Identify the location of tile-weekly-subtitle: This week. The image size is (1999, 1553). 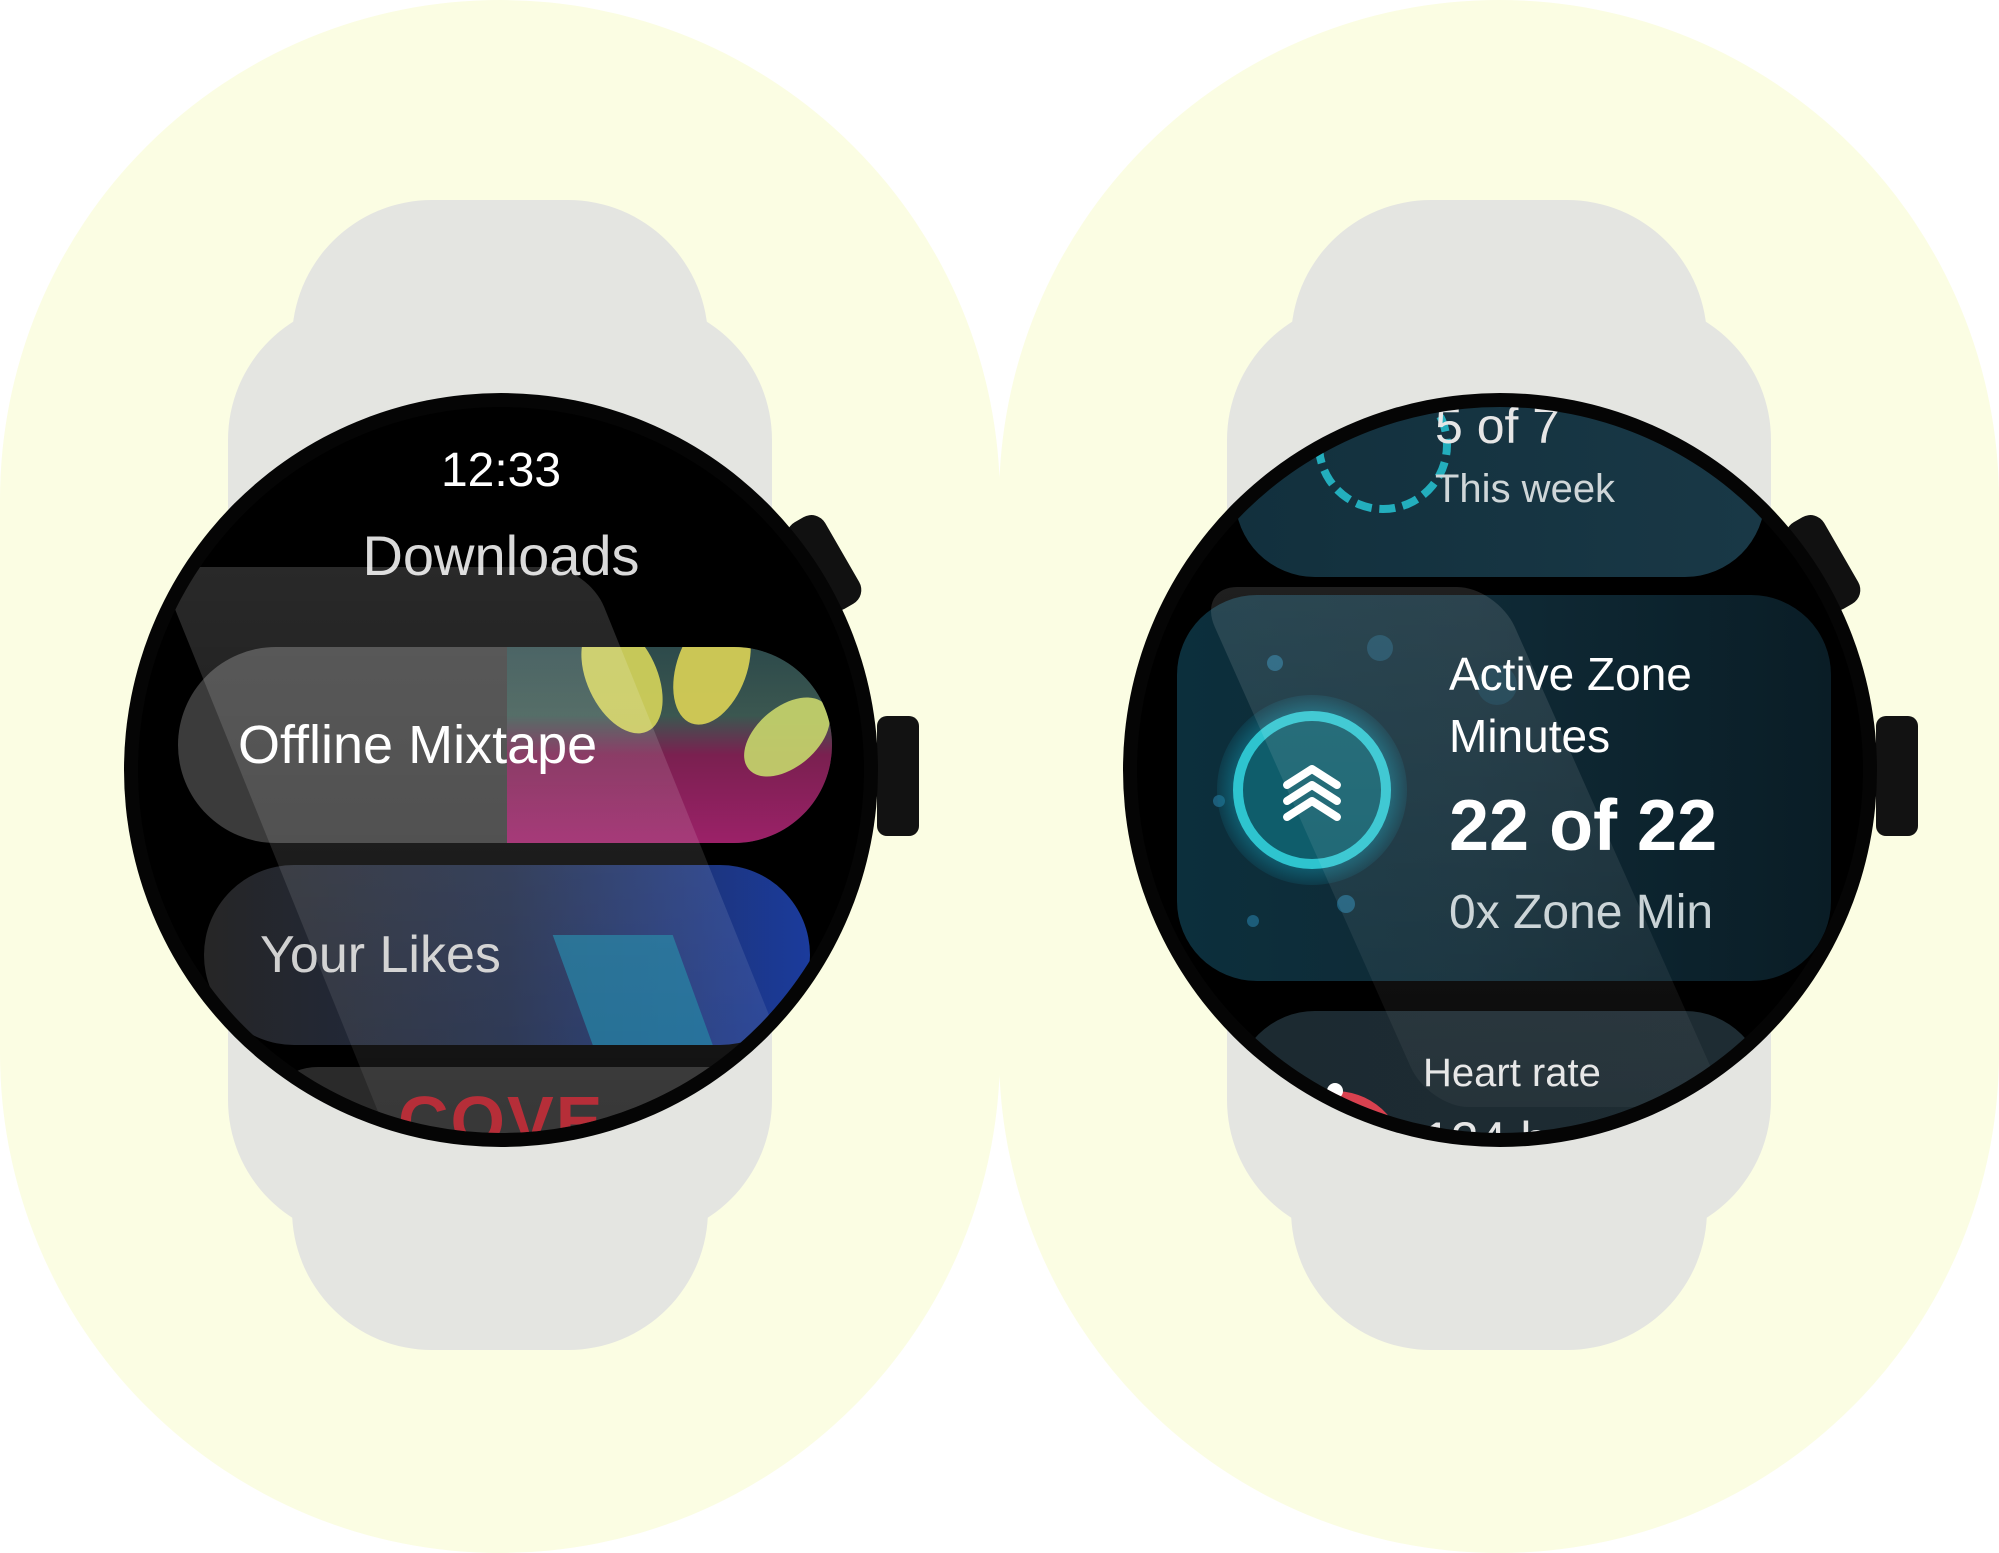
(1525, 489).